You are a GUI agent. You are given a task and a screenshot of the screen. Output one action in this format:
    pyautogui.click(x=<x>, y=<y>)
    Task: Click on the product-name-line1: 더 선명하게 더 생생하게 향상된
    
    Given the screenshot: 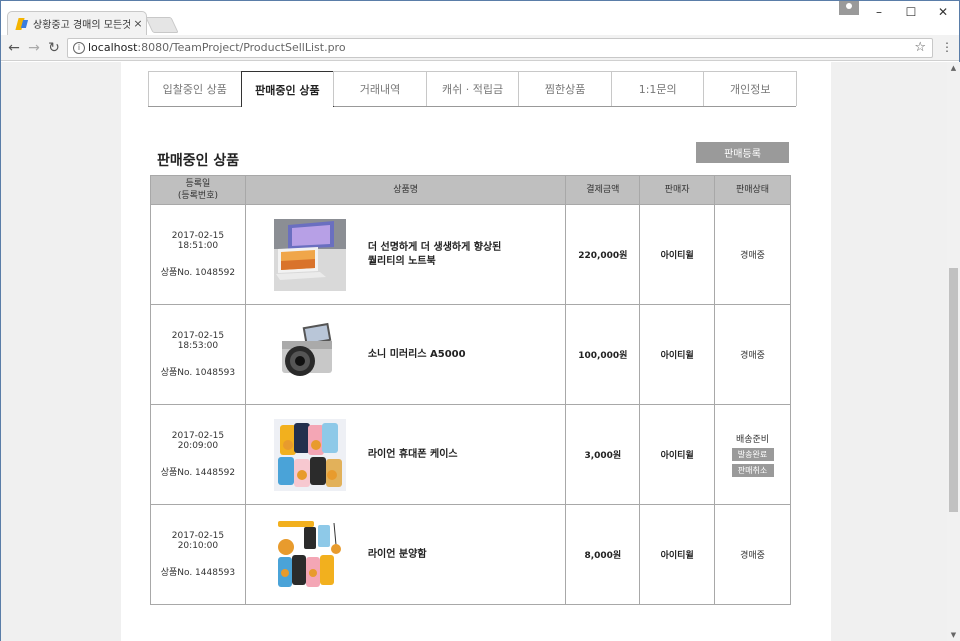 What is the action you would take?
    pyautogui.click(x=435, y=247)
    